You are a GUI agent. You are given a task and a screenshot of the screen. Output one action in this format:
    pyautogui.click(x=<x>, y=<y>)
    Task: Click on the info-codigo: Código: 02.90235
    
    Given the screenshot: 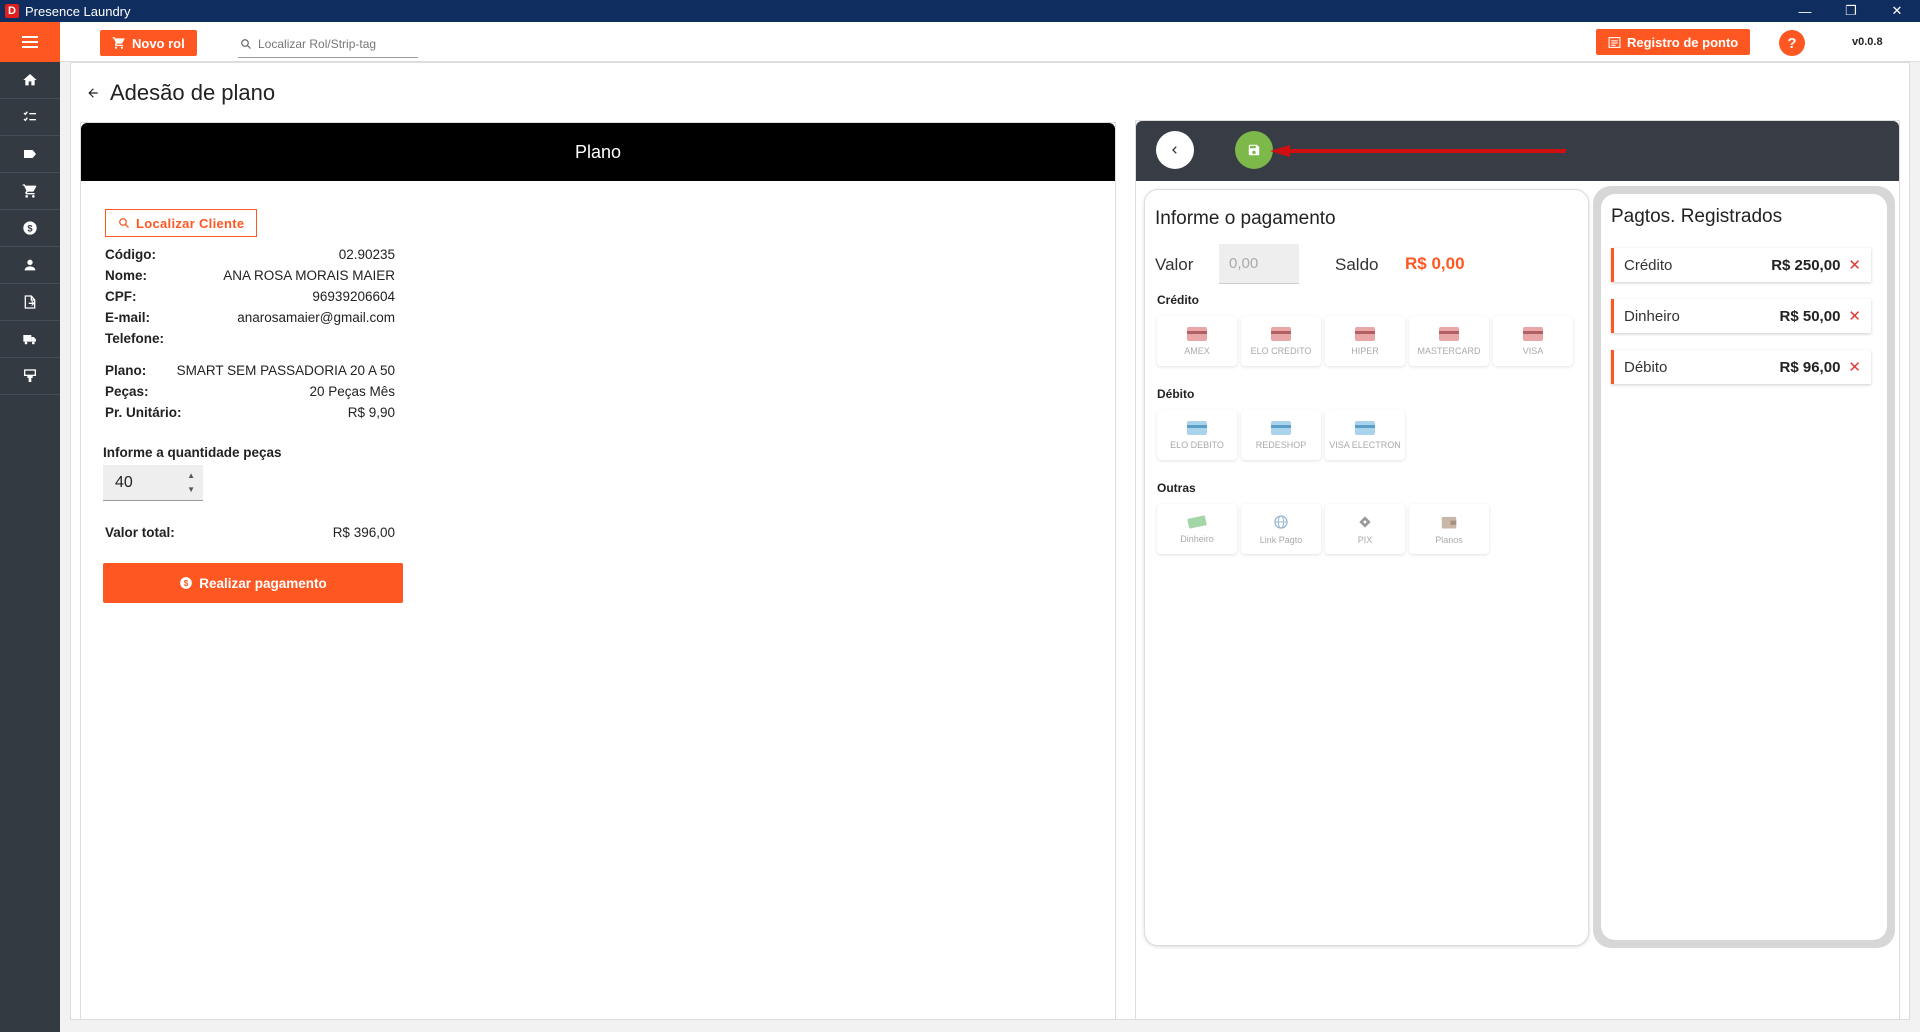 What is the action you would take?
    pyautogui.click(x=250, y=254)
    